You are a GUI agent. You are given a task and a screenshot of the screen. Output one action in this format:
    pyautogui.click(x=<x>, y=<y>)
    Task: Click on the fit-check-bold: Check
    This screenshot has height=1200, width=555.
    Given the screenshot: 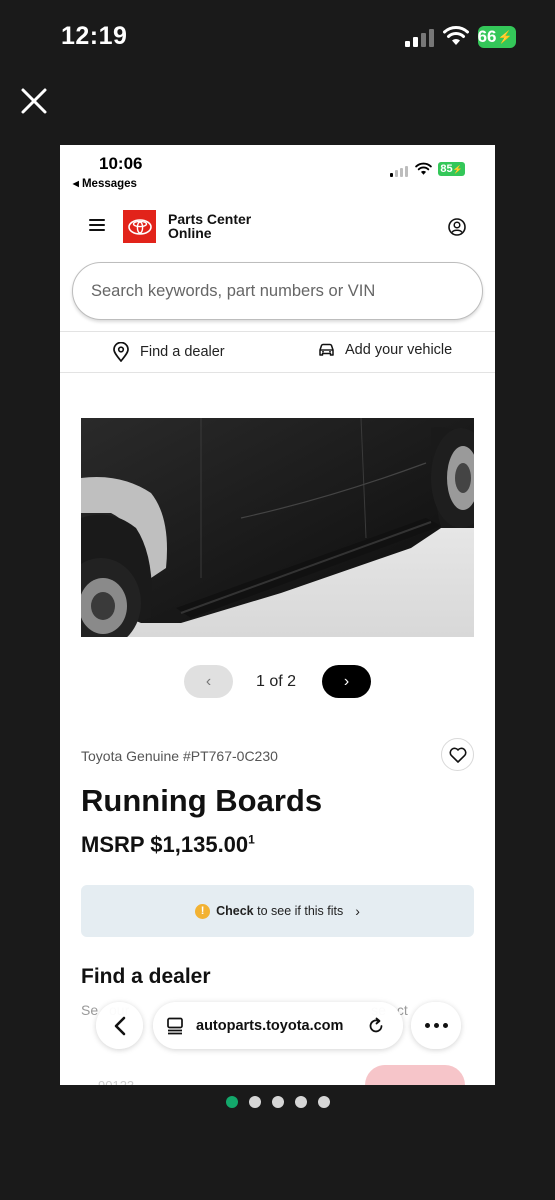 What is the action you would take?
    pyautogui.click(x=235, y=911)
    